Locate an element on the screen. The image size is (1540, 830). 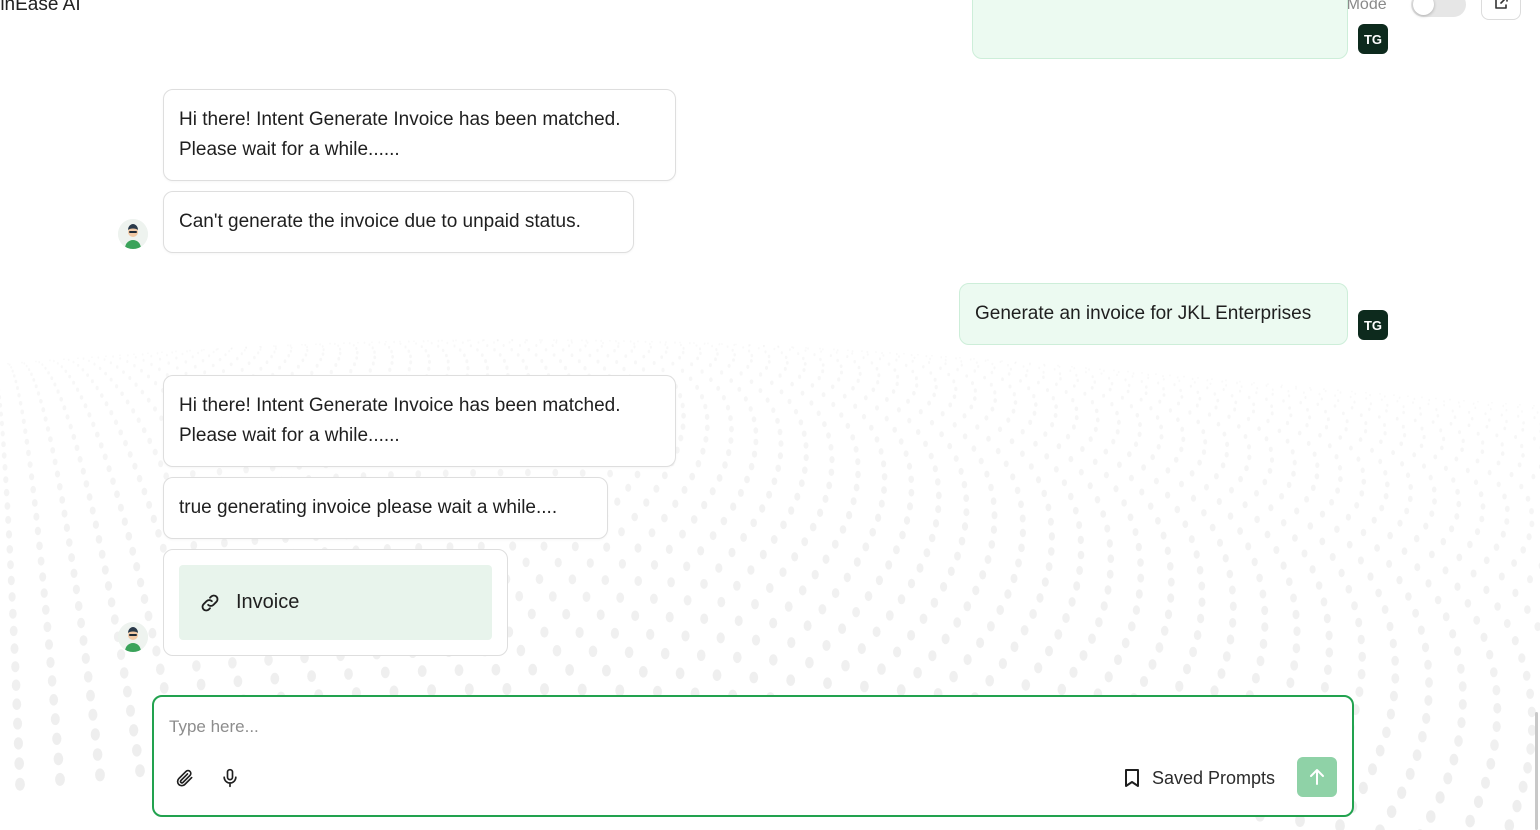
user-message-partial is located at coordinates (1160, 29).